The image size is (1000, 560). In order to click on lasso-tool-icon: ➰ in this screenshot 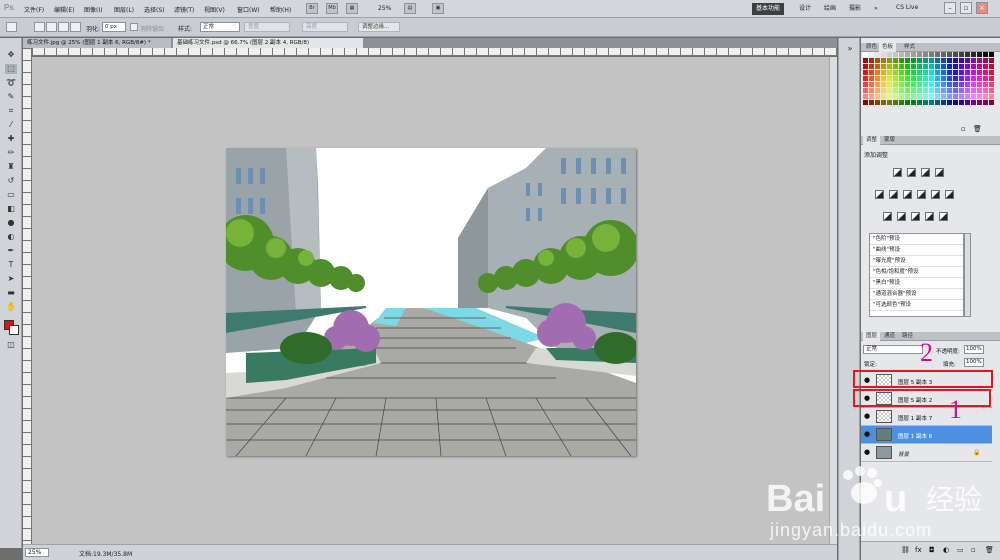, I will do `click(11, 83)`.